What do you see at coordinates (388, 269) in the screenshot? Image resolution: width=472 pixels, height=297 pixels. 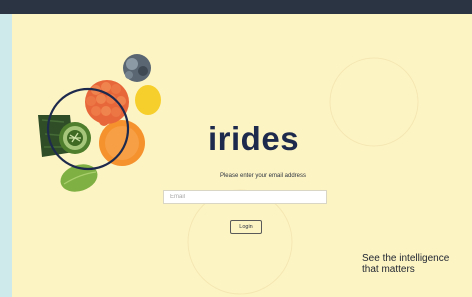 I see `tagline-line-2: that matters` at bounding box center [388, 269].